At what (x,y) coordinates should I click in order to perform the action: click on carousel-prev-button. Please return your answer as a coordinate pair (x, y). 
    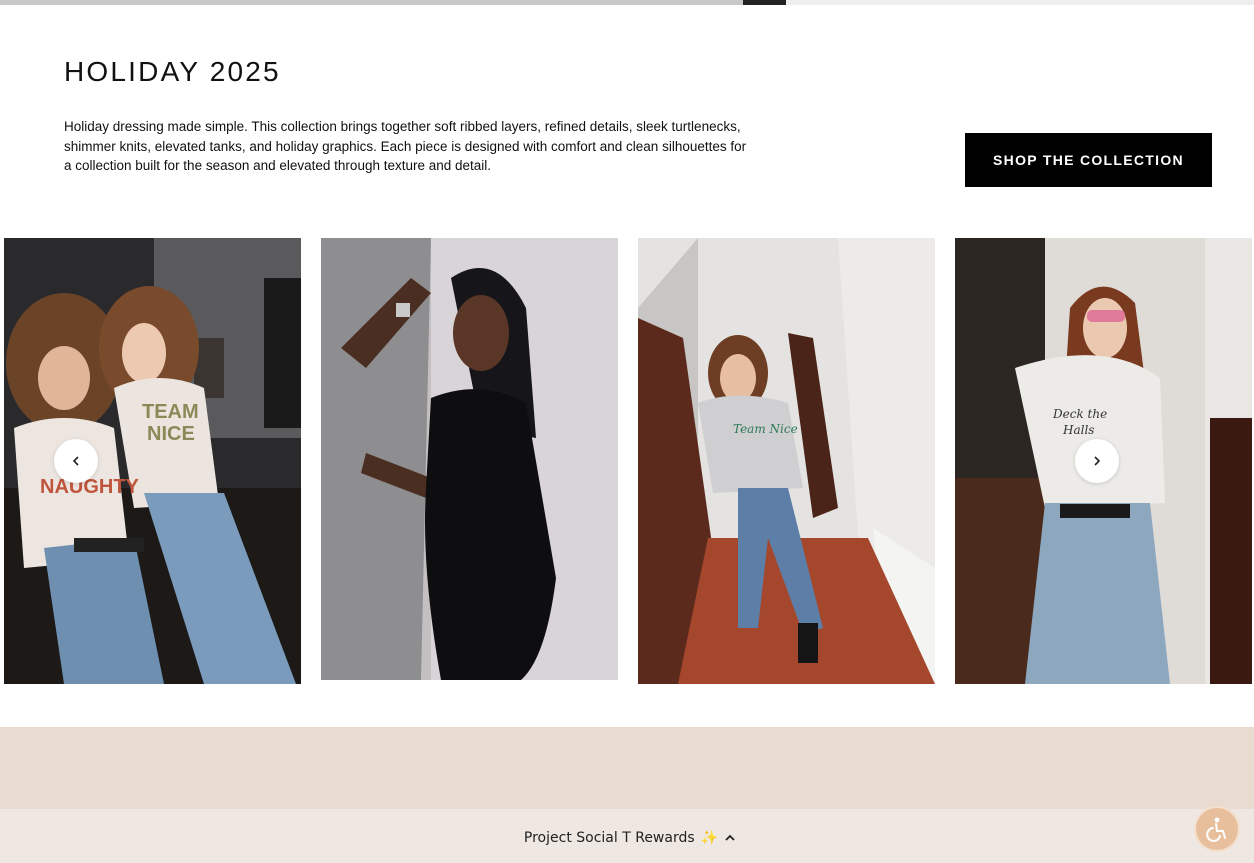
    Looking at the image, I should click on (76, 461).